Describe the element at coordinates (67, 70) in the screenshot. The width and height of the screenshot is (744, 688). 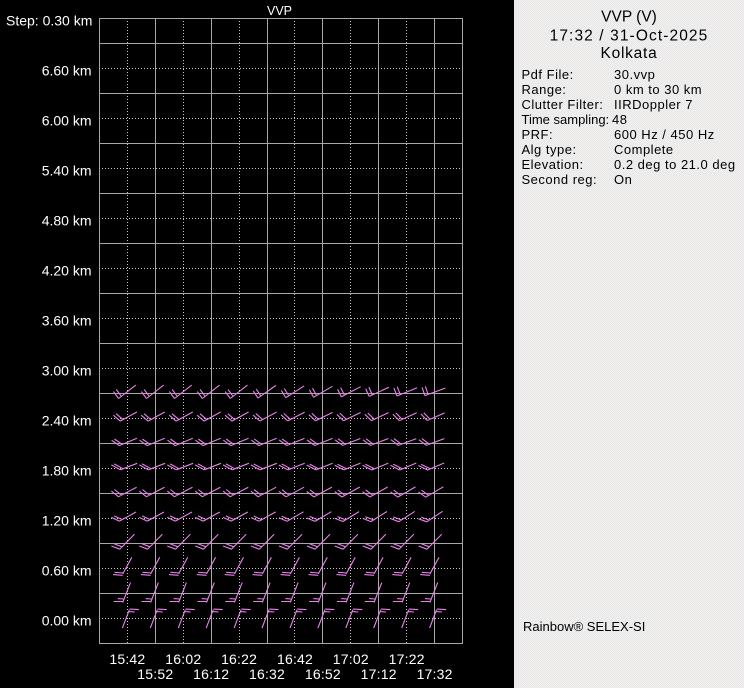
I see `svg-text: 6.60 km` at that location.